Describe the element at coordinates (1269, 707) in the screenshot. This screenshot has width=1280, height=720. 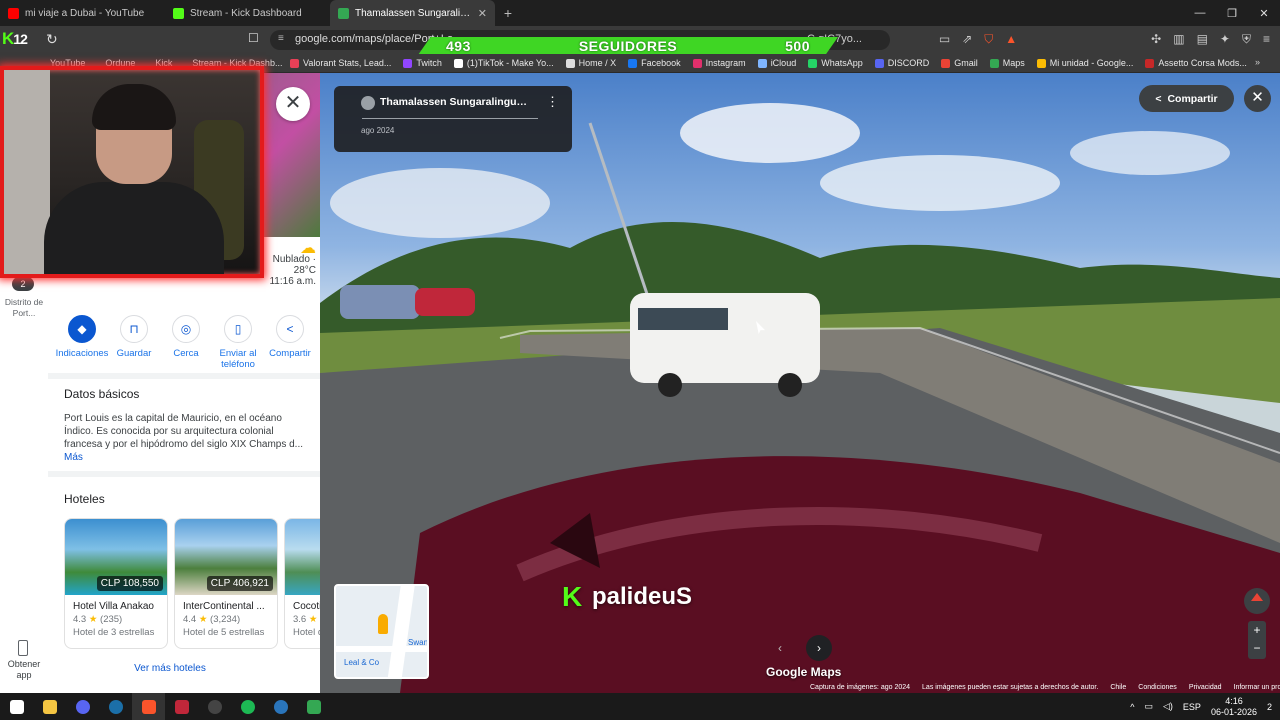
I see `notification-count: 2` at that location.